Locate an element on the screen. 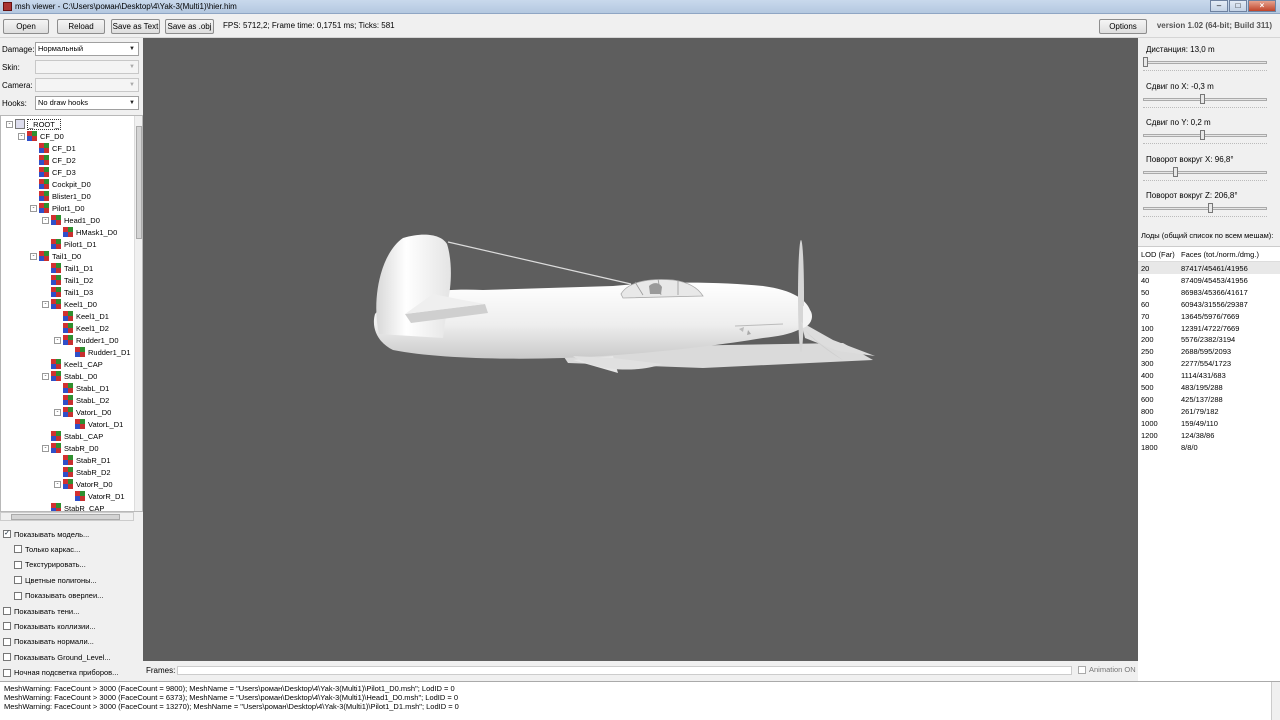 The image size is (1280, 720). camera-select: ▼ is located at coordinates (87, 85).